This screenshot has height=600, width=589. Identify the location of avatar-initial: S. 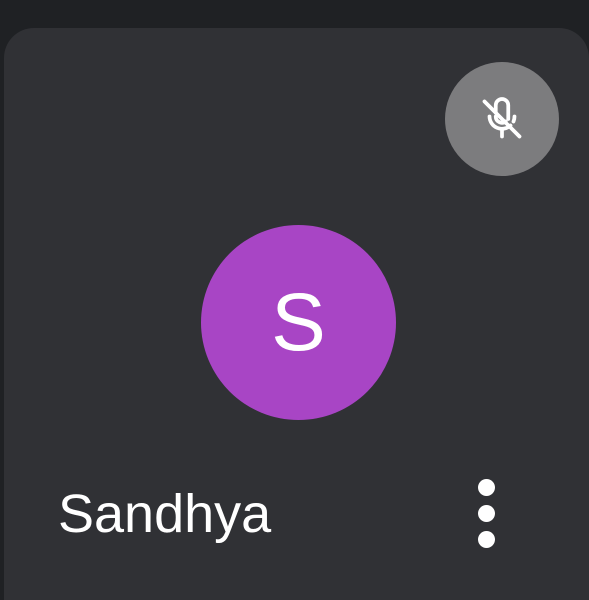
(298, 322).